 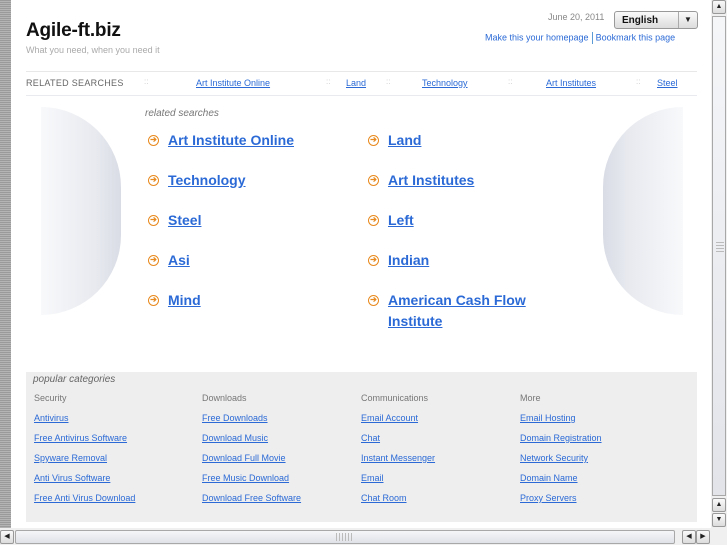 I want to click on category-link: Chat, so click(x=398, y=443).